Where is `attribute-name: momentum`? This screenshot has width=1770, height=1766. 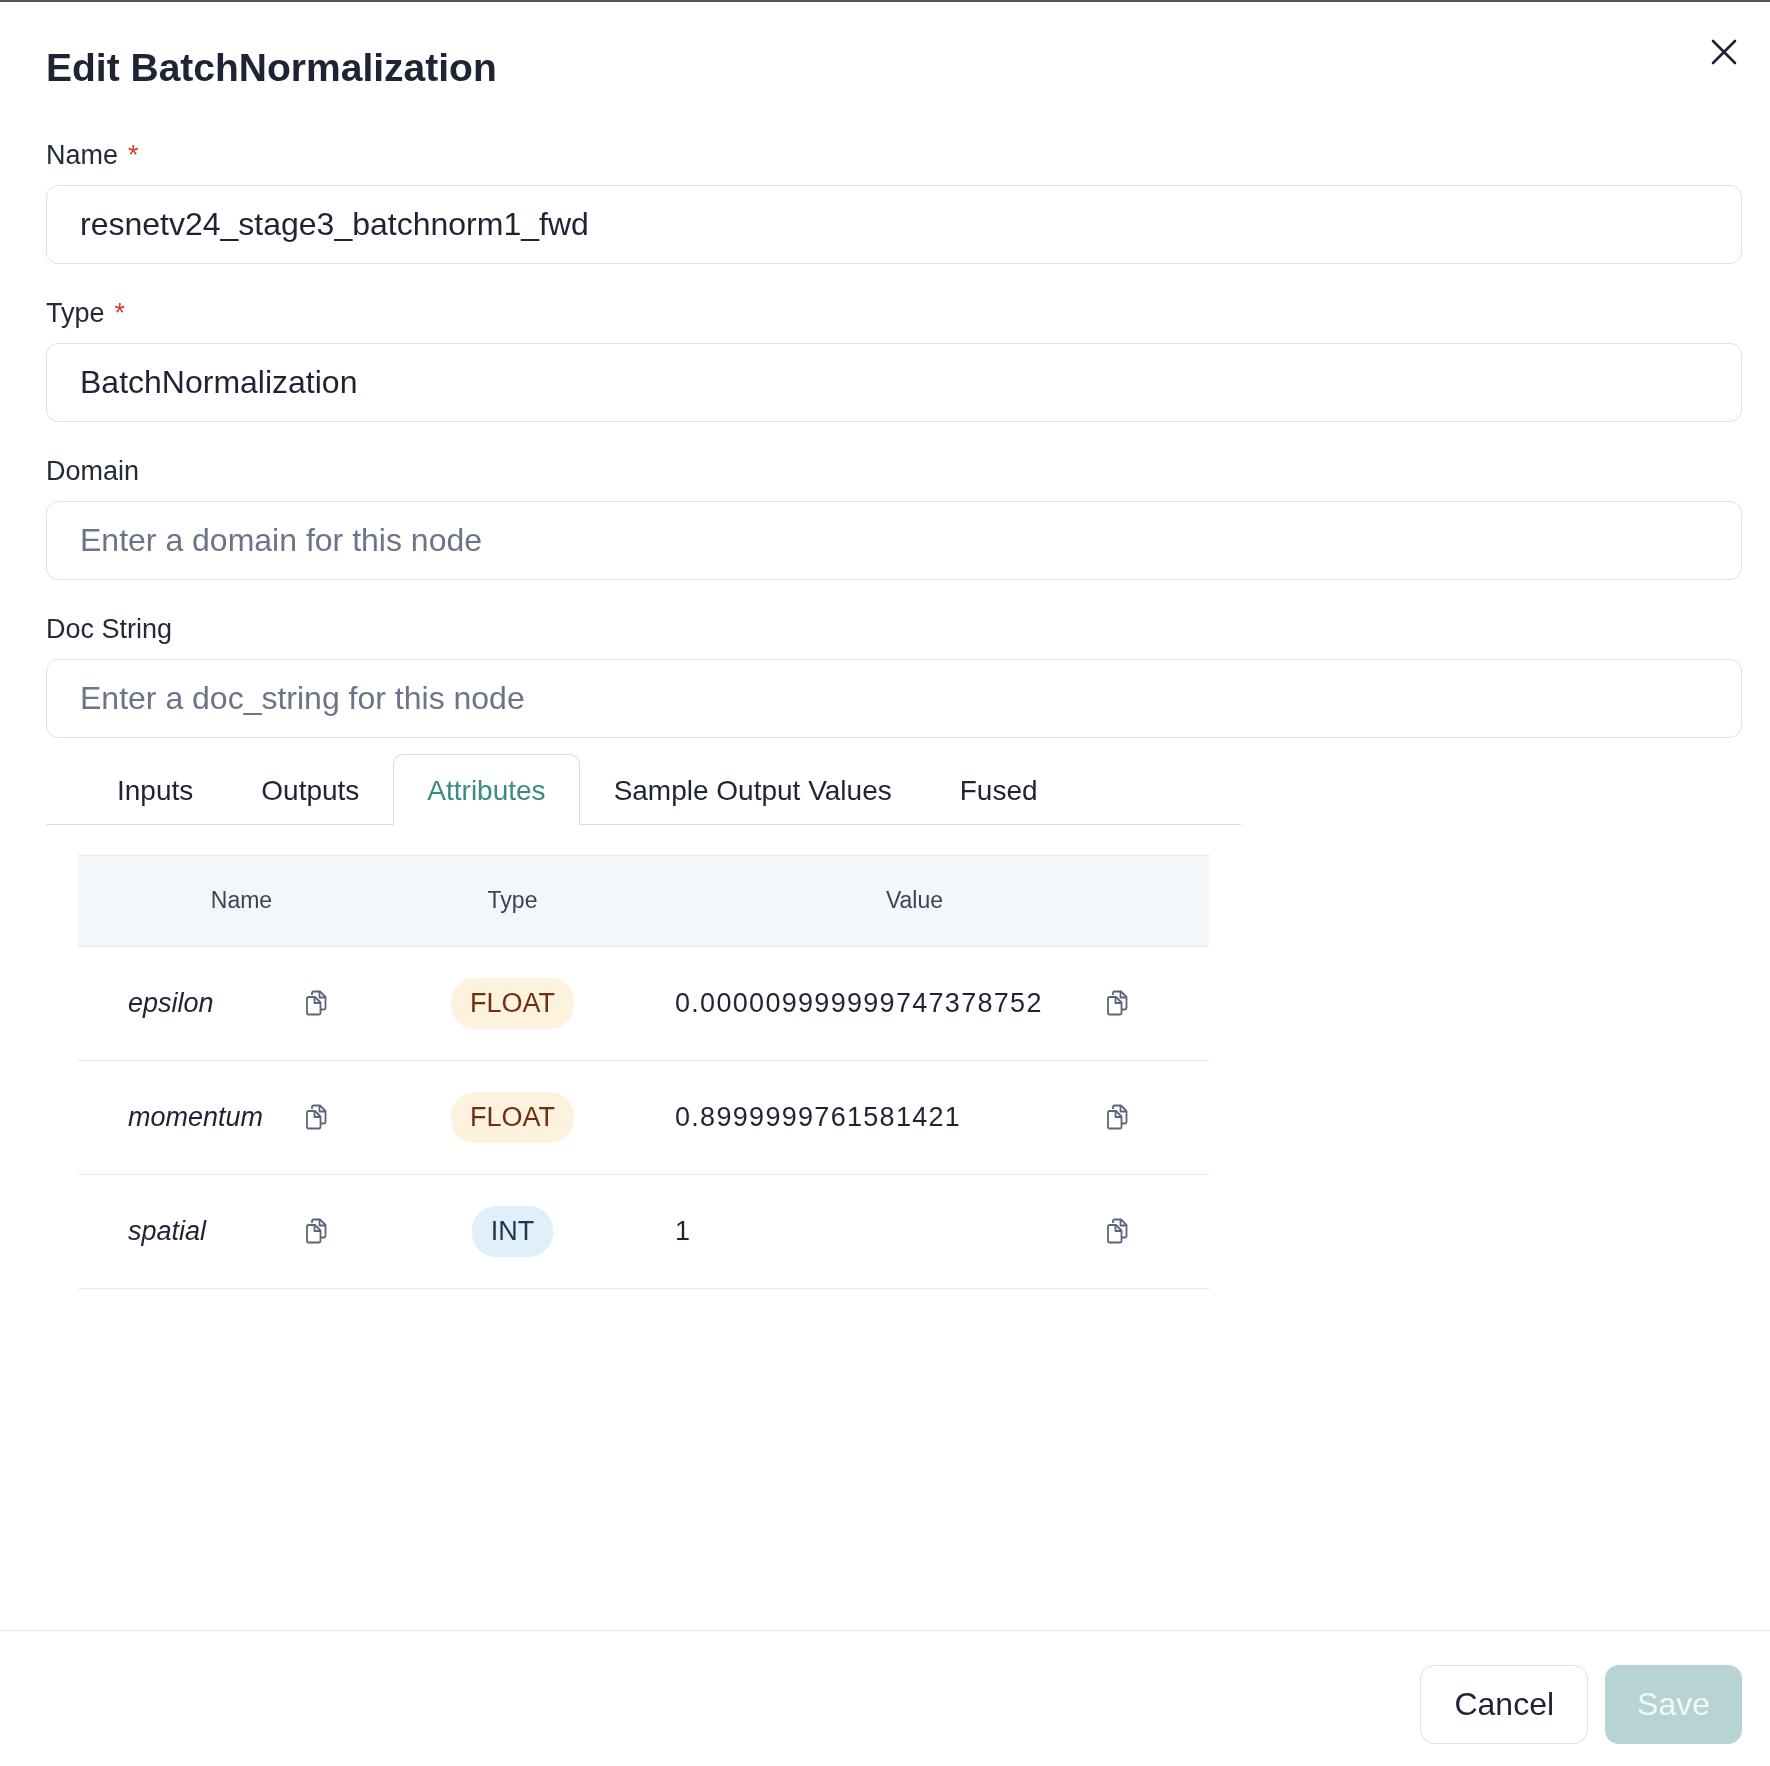 attribute-name: momentum is located at coordinates (196, 1117).